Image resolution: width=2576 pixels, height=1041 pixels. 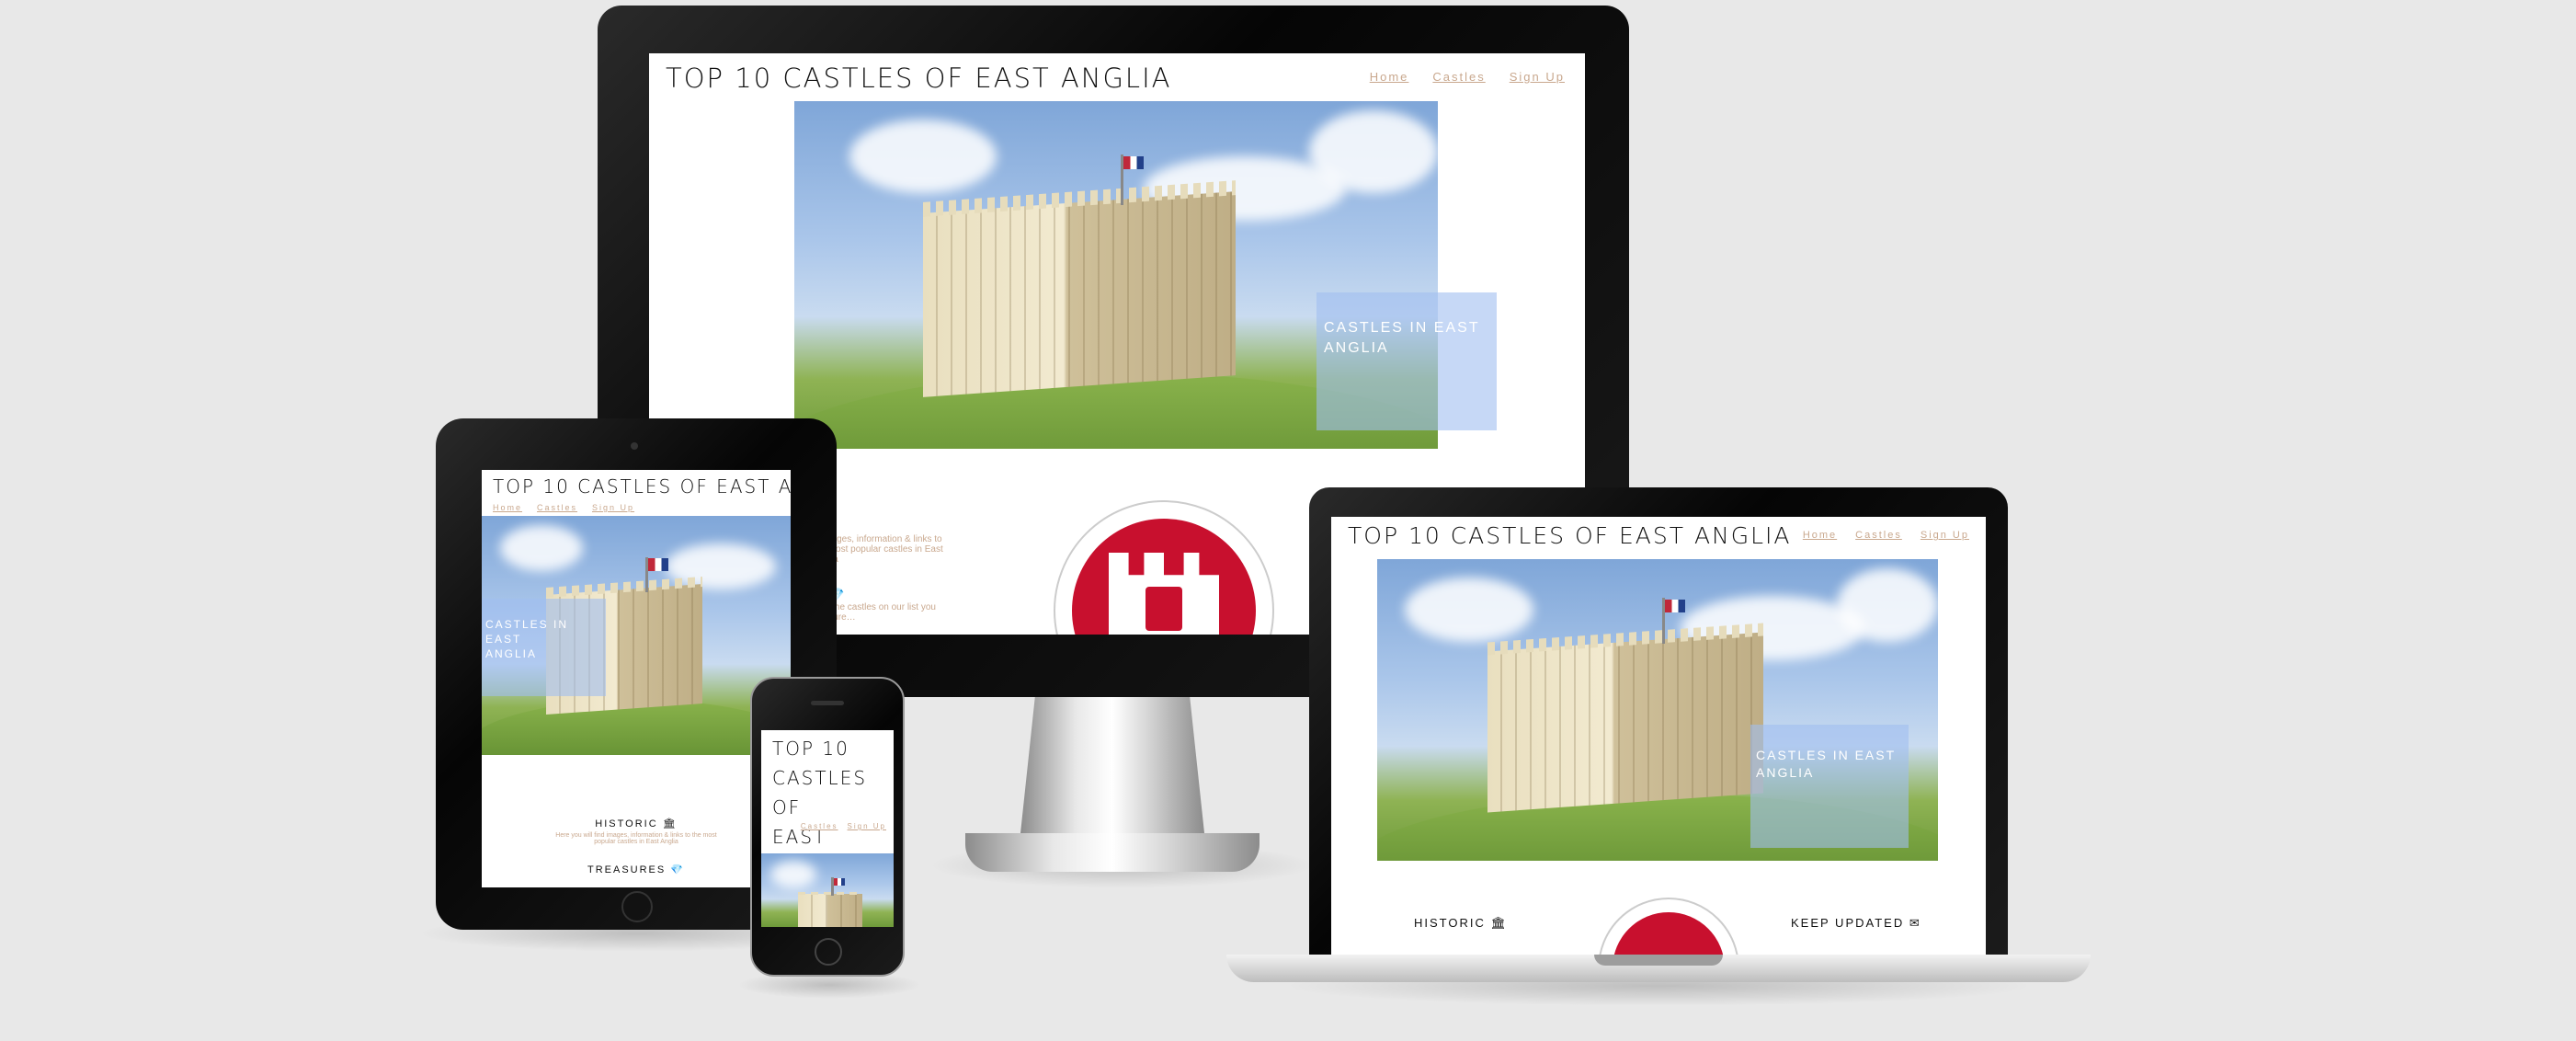 What do you see at coordinates (1915, 923) in the screenshot?
I see `envelope-icon: ✉` at bounding box center [1915, 923].